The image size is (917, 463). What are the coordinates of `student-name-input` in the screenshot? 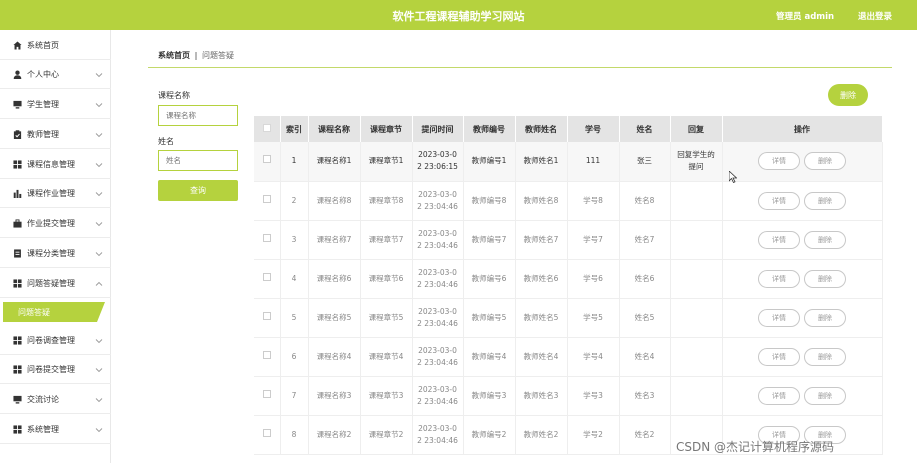 It's located at (198, 160).